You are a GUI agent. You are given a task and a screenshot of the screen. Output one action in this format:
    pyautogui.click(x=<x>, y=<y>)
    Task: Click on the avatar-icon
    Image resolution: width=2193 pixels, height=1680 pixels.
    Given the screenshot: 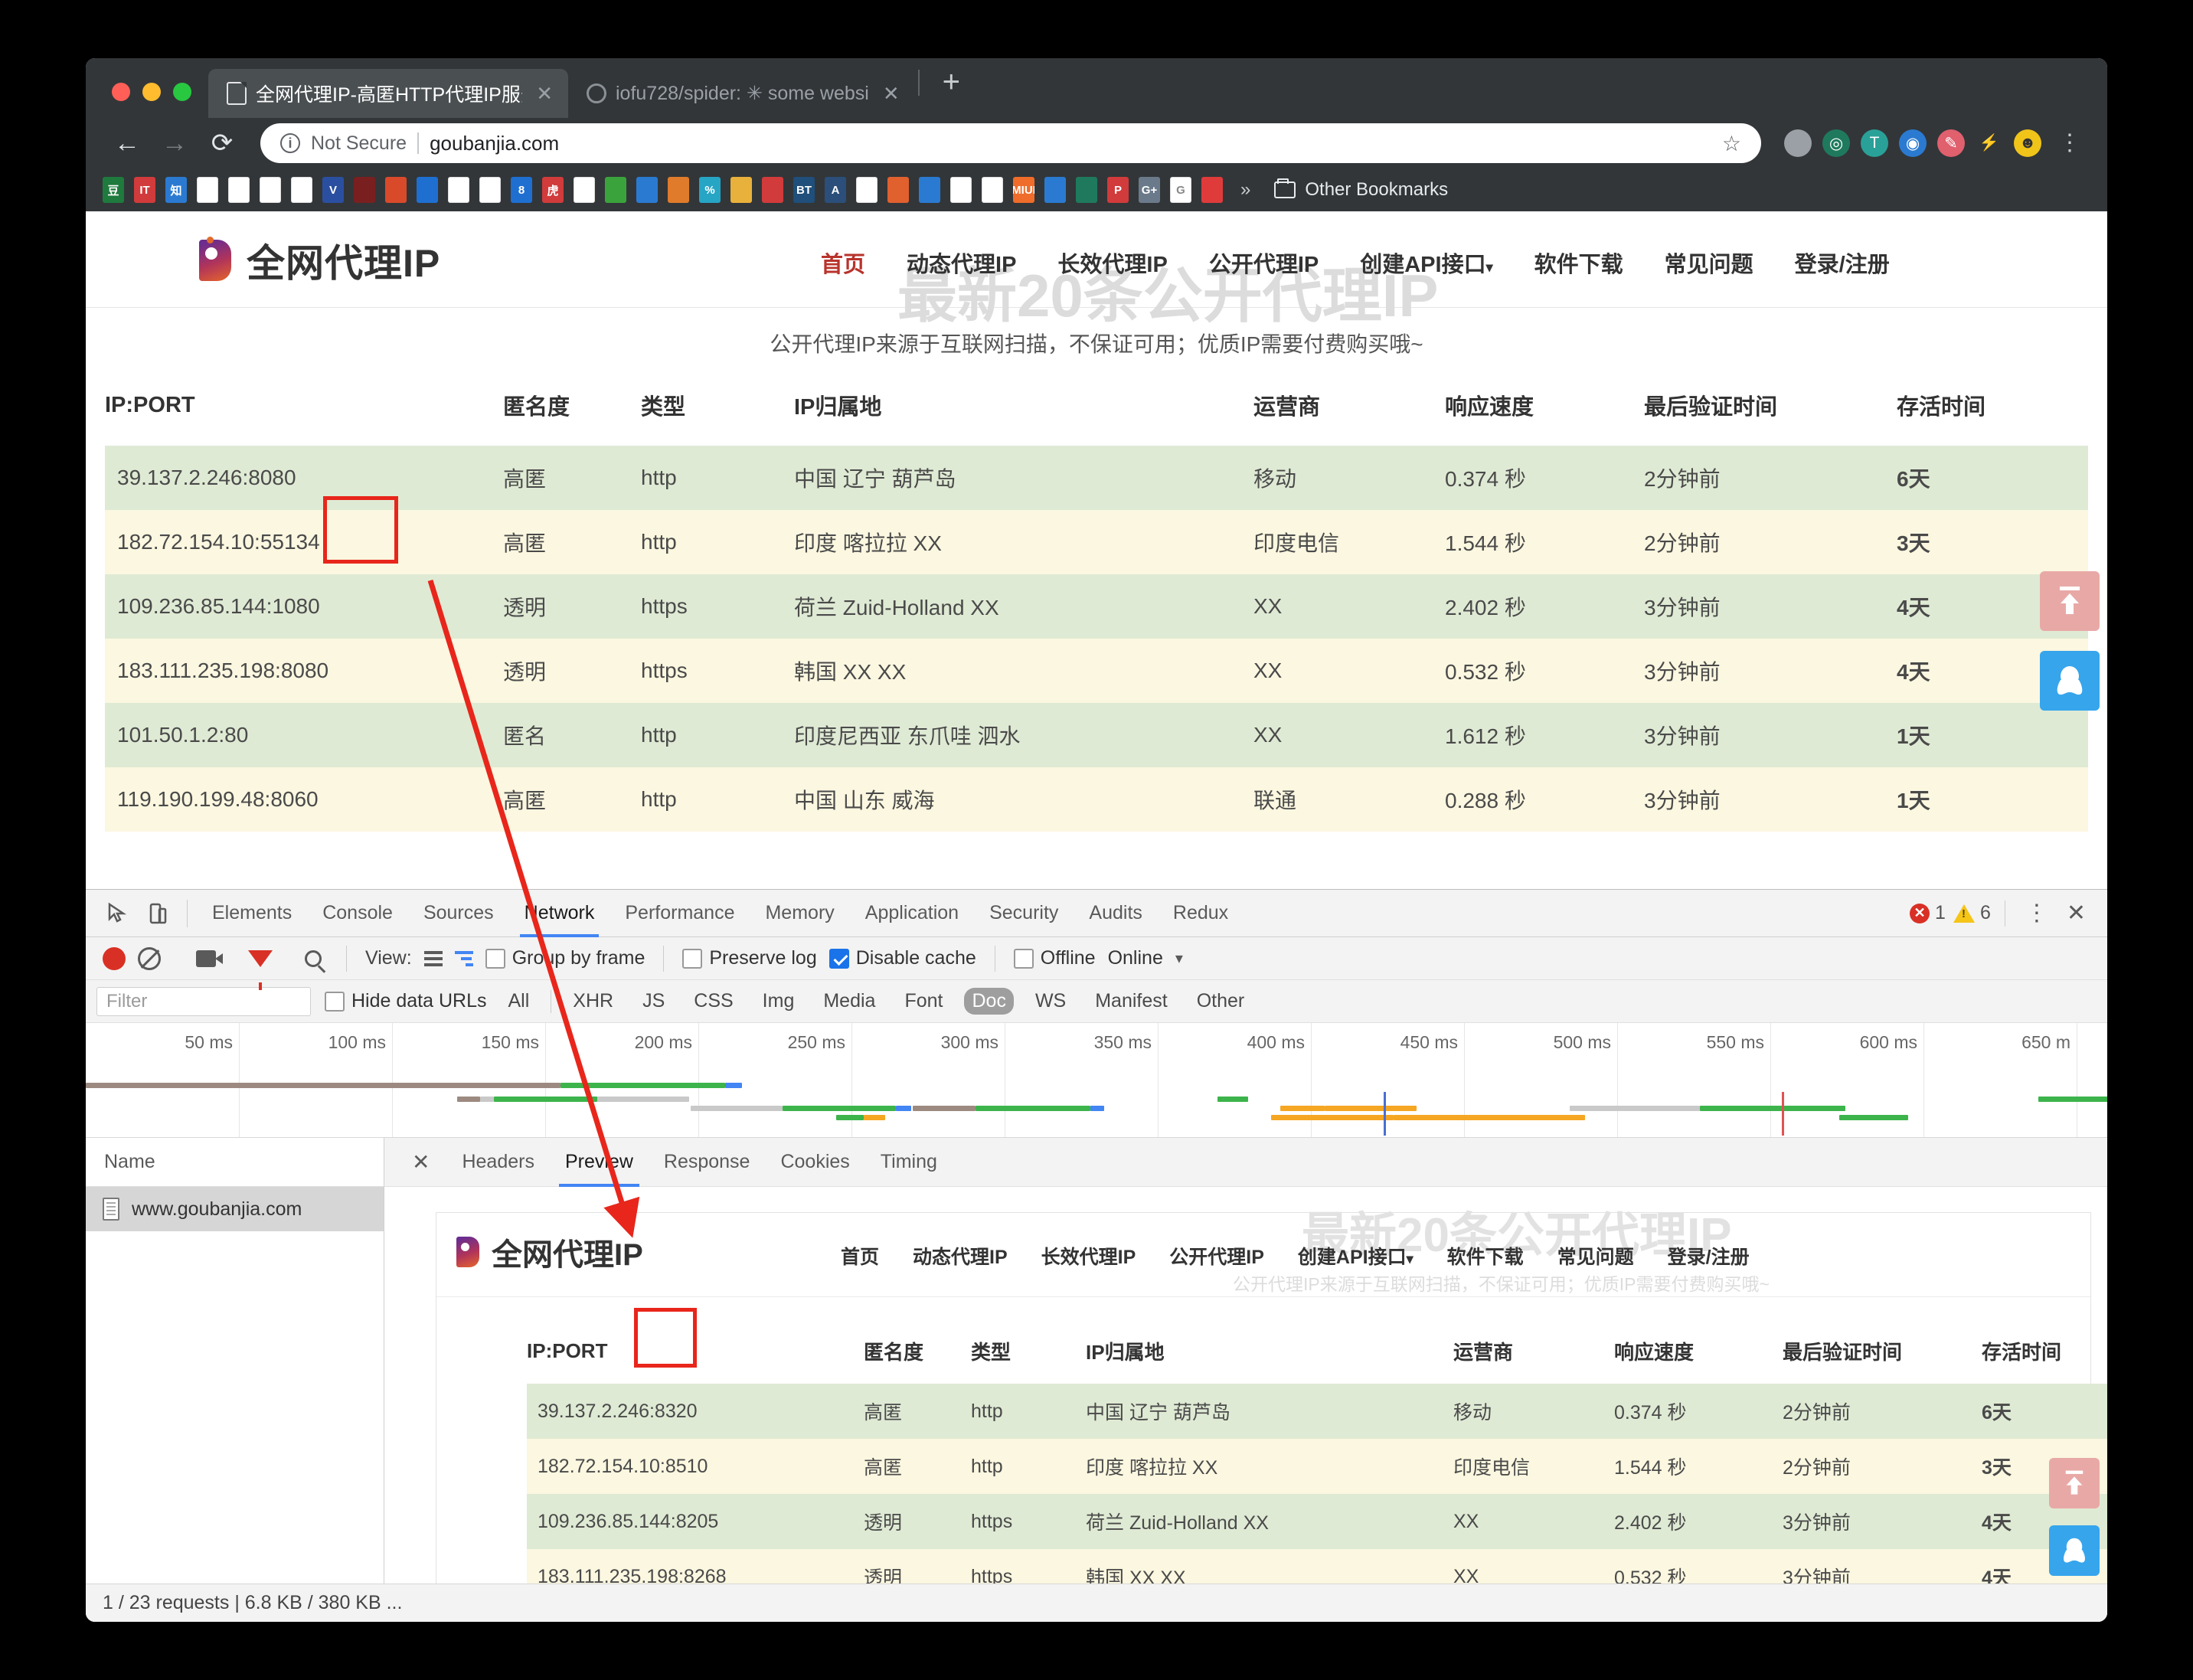 What is the action you would take?
    pyautogui.click(x=1798, y=143)
    